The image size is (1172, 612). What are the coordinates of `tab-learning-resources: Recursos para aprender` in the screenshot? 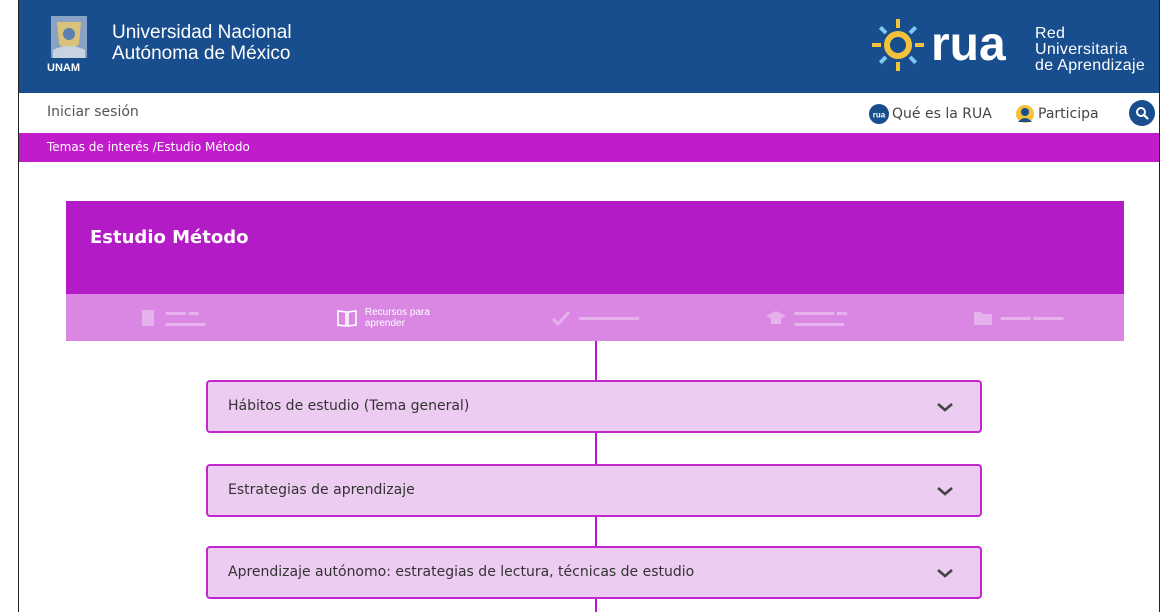 It's located at (384, 317).